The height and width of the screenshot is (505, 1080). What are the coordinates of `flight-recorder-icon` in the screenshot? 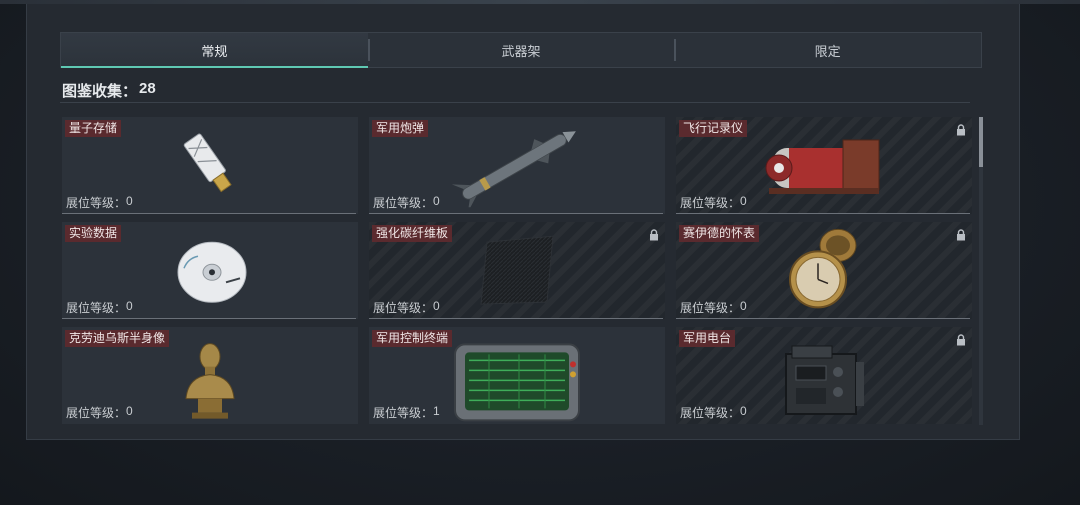 It's located at (824, 167).